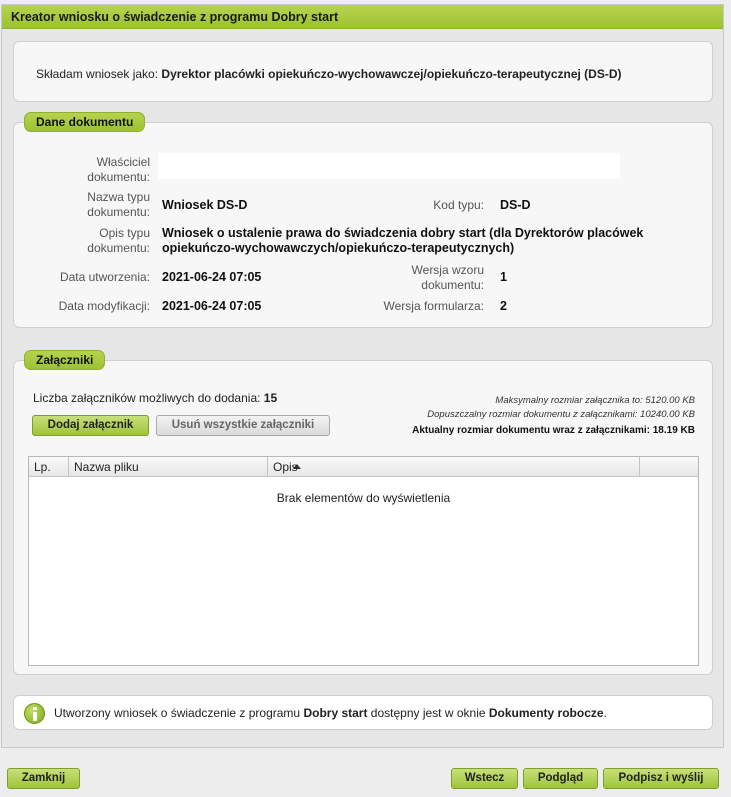 The image size is (731, 797). Describe the element at coordinates (212, 306) in the screenshot. I see `modified-value: 2021-06-24 07:05` at that location.